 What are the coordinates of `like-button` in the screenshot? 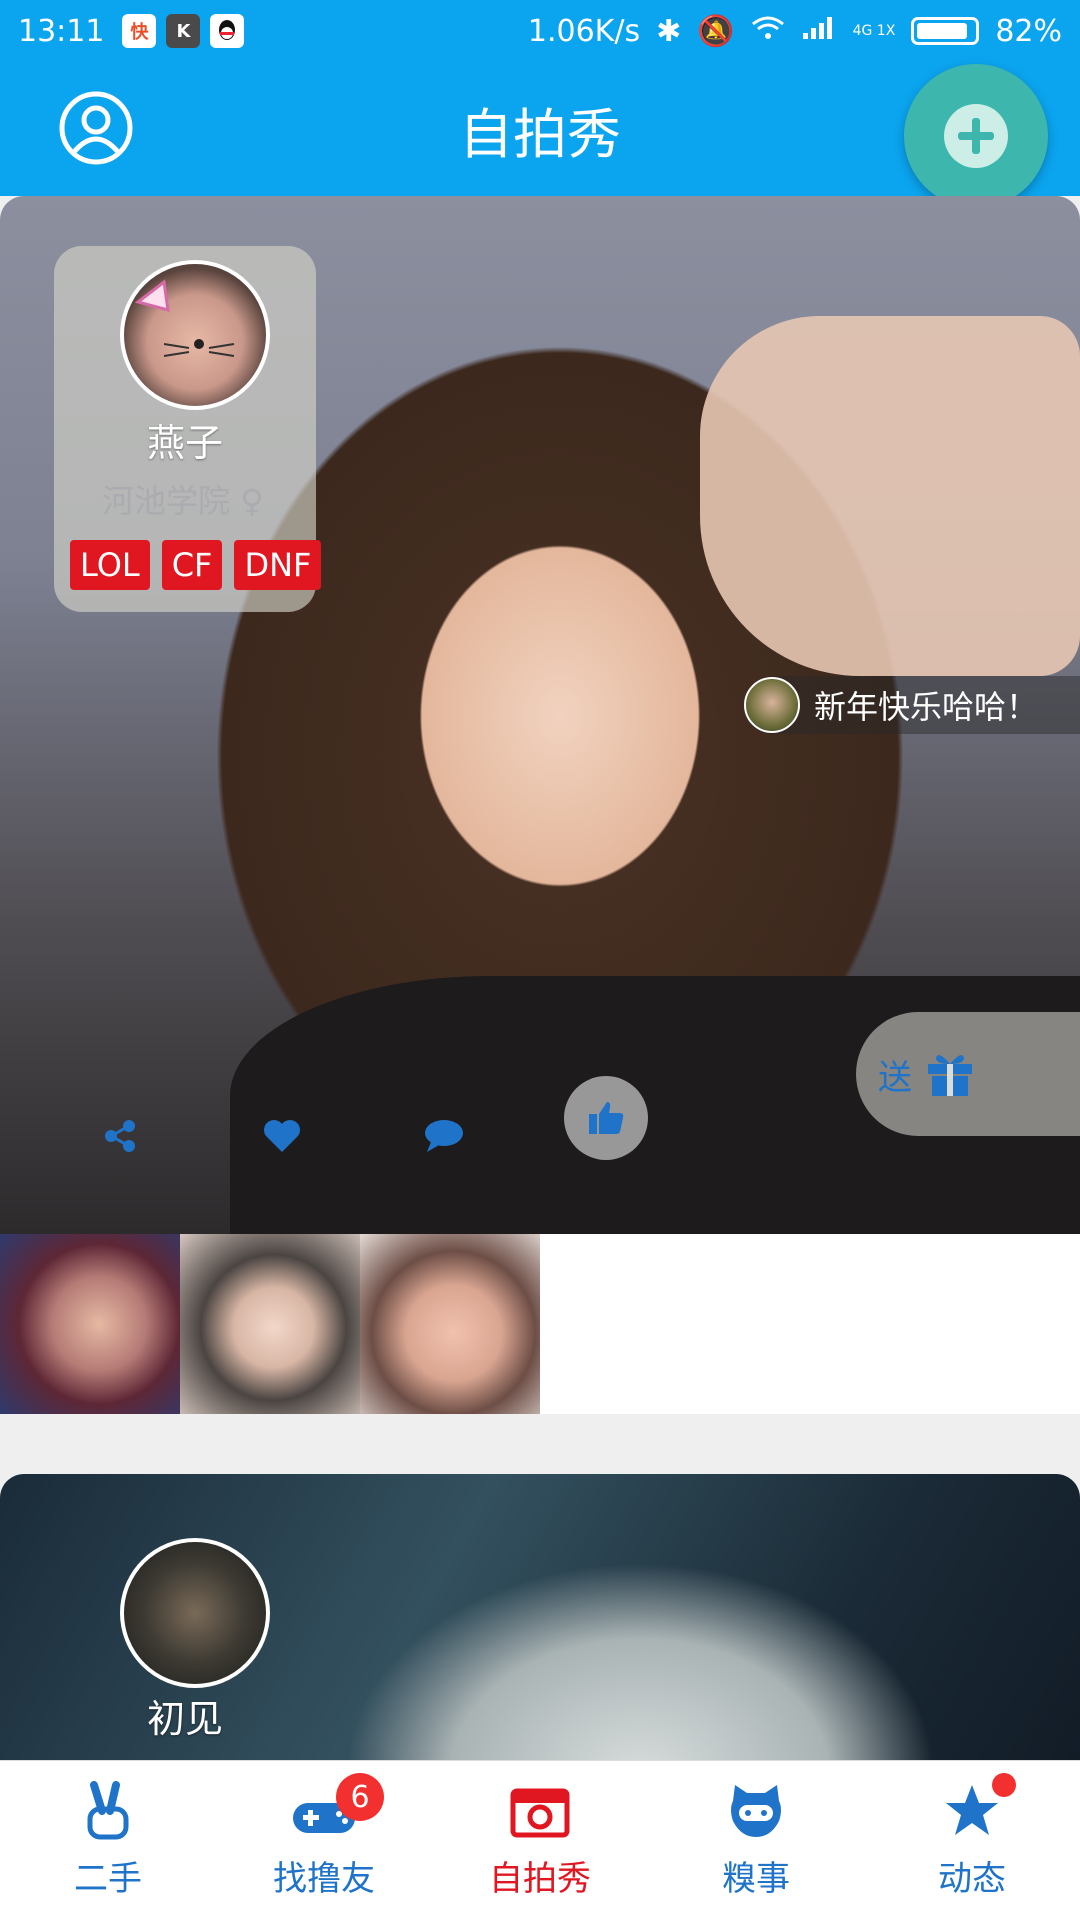 It's located at (606, 1118).